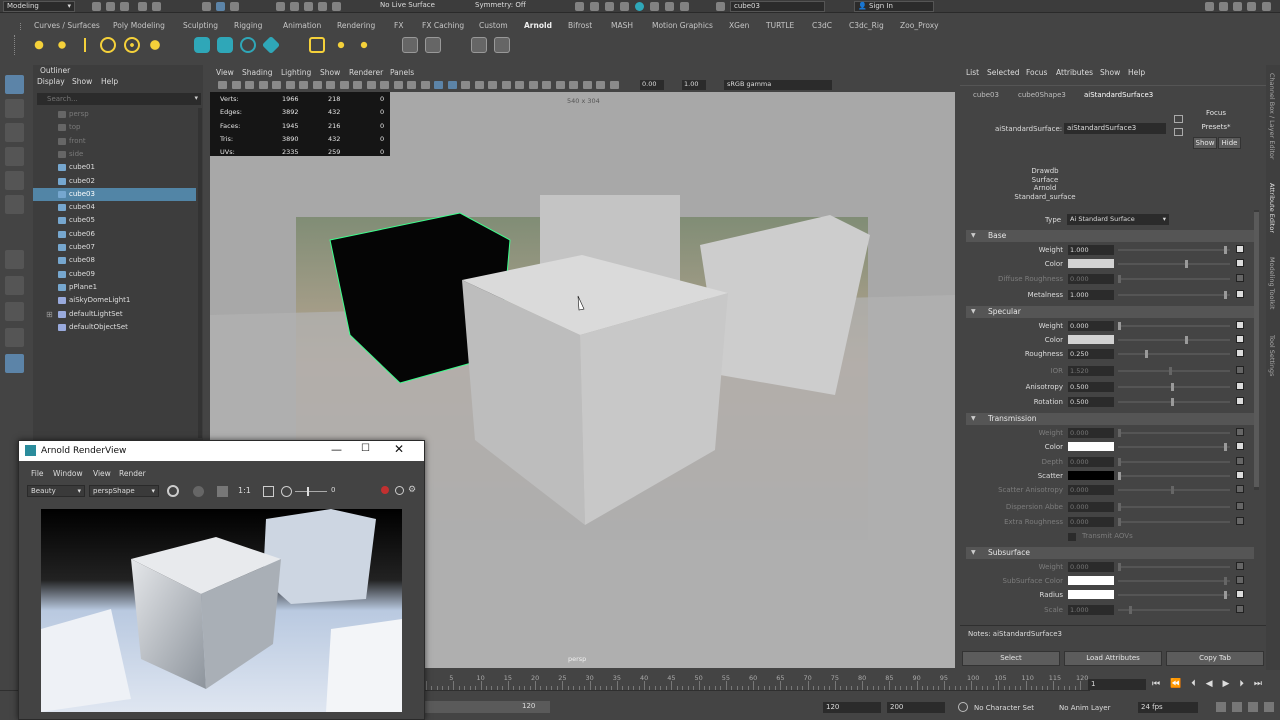 The height and width of the screenshot is (720, 1280). What do you see at coordinates (1174, 295) in the screenshot?
I see `metalness-slider` at bounding box center [1174, 295].